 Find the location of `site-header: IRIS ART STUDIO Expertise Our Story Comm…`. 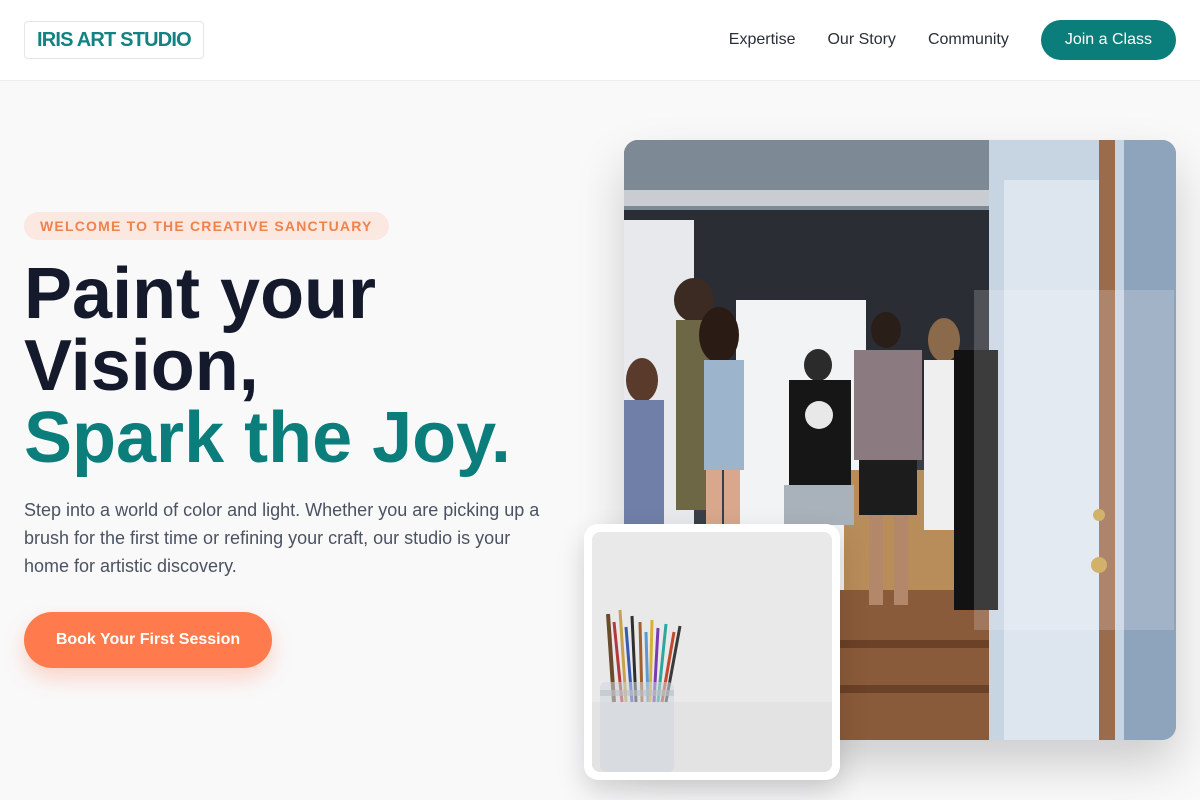

site-header: IRIS ART STUDIO Expertise Our Story Comm… is located at coordinates (600, 40).